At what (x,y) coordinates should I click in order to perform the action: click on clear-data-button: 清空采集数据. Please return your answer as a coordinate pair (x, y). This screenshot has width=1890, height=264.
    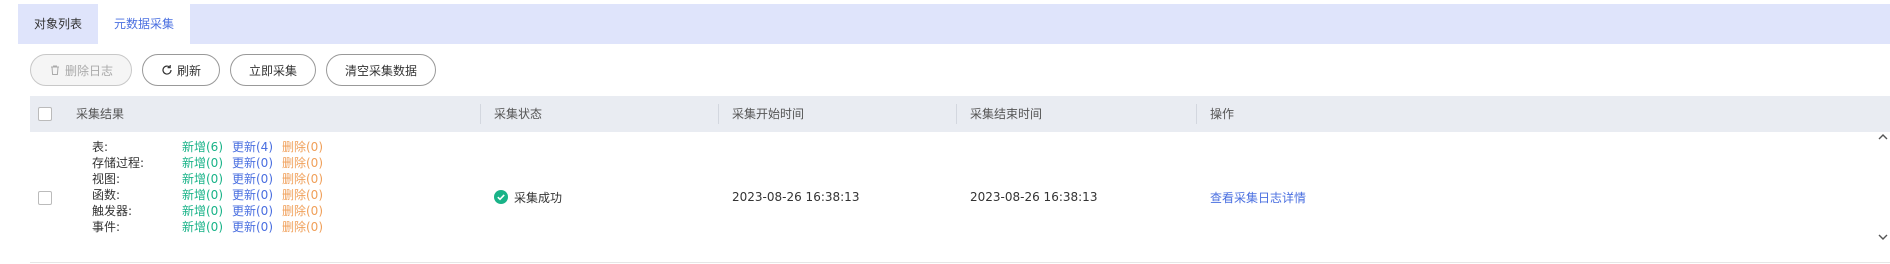
    Looking at the image, I should click on (381, 70).